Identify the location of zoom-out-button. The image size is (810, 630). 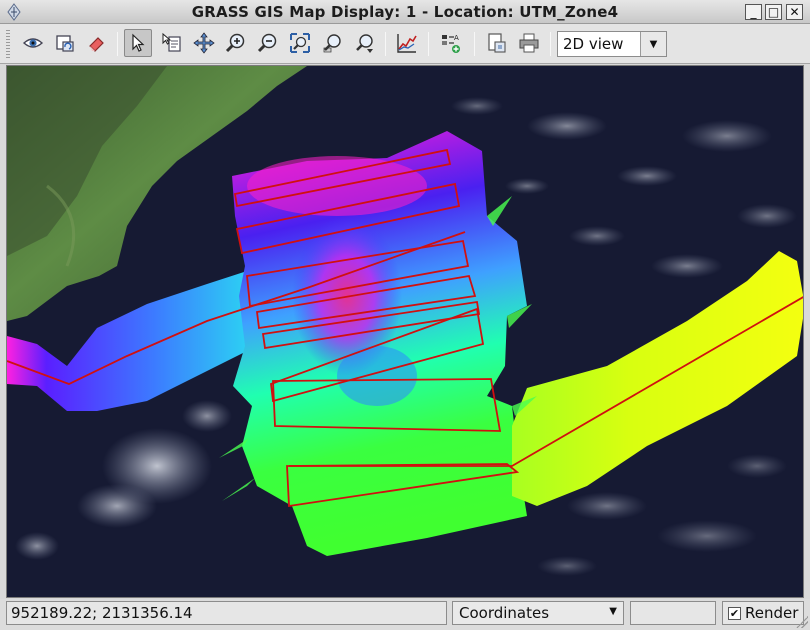
(268, 43).